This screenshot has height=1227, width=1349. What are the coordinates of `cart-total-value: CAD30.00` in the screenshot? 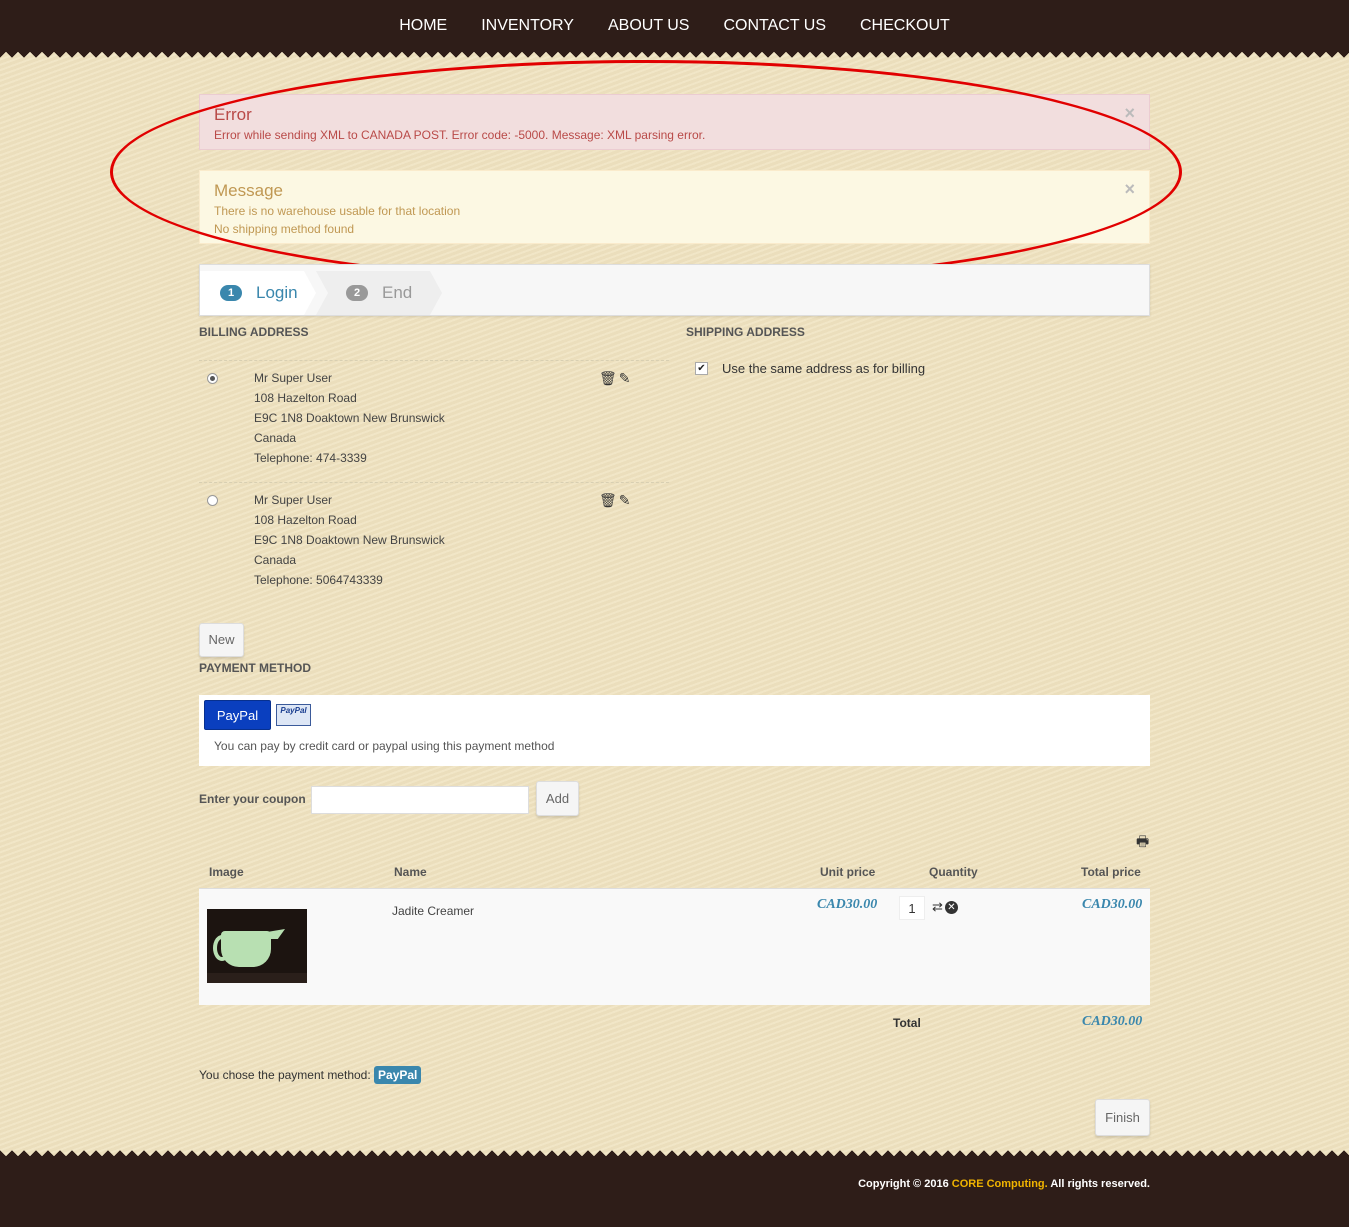 It's located at (1112, 1021).